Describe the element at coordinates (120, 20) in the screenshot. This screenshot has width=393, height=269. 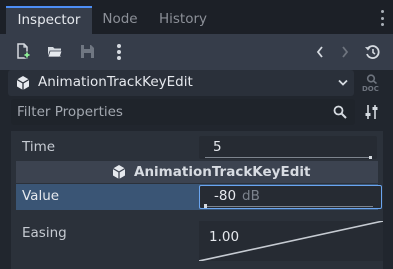
I see `tab-node: Node` at that location.